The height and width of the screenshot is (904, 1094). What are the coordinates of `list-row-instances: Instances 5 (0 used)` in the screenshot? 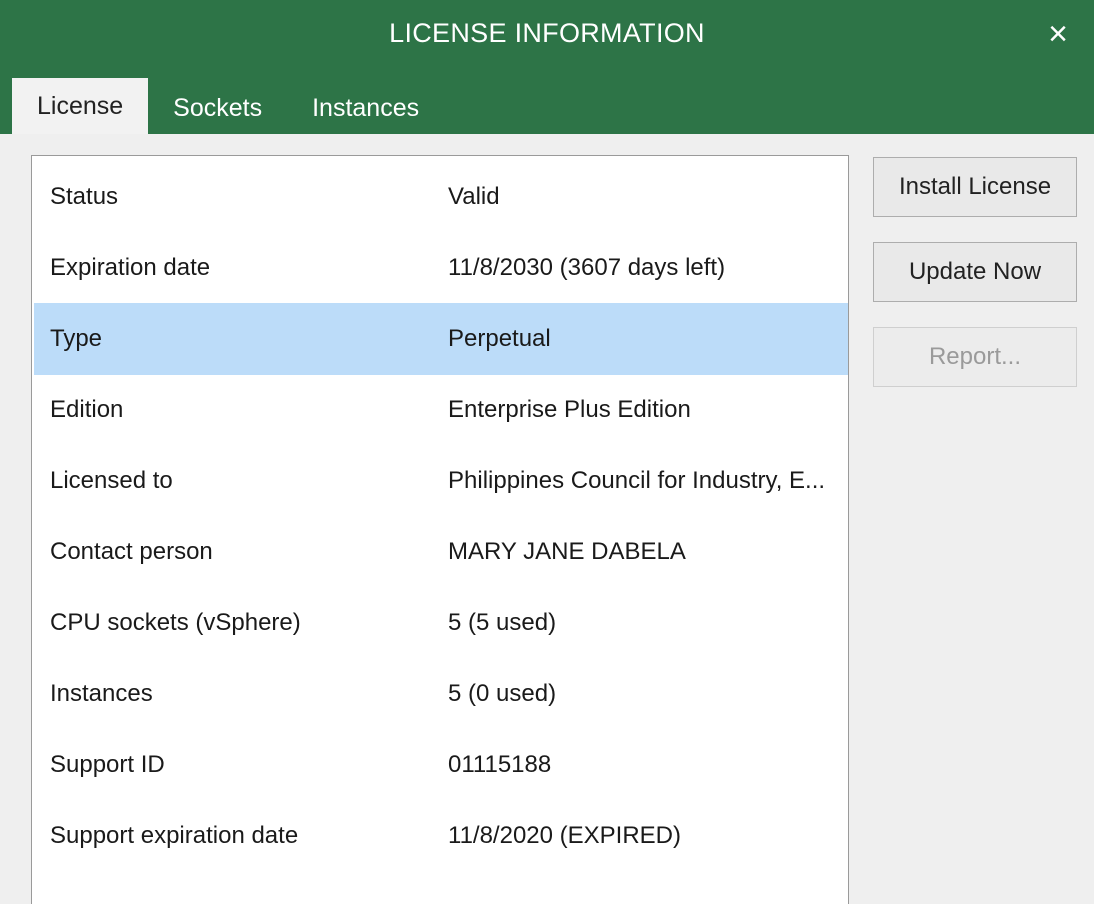 It's located at (441, 694).